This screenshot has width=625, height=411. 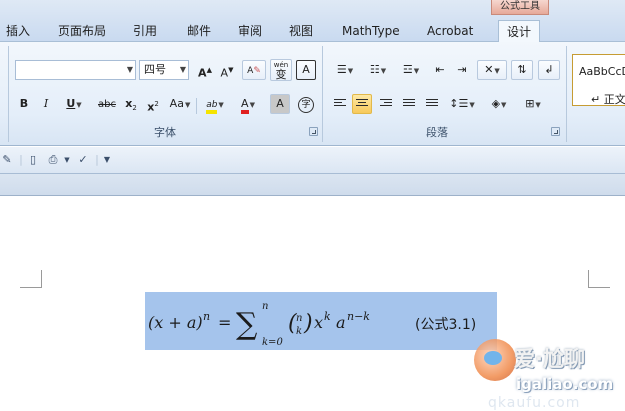 I want to click on font-dialog-launcher, so click(x=313, y=131).